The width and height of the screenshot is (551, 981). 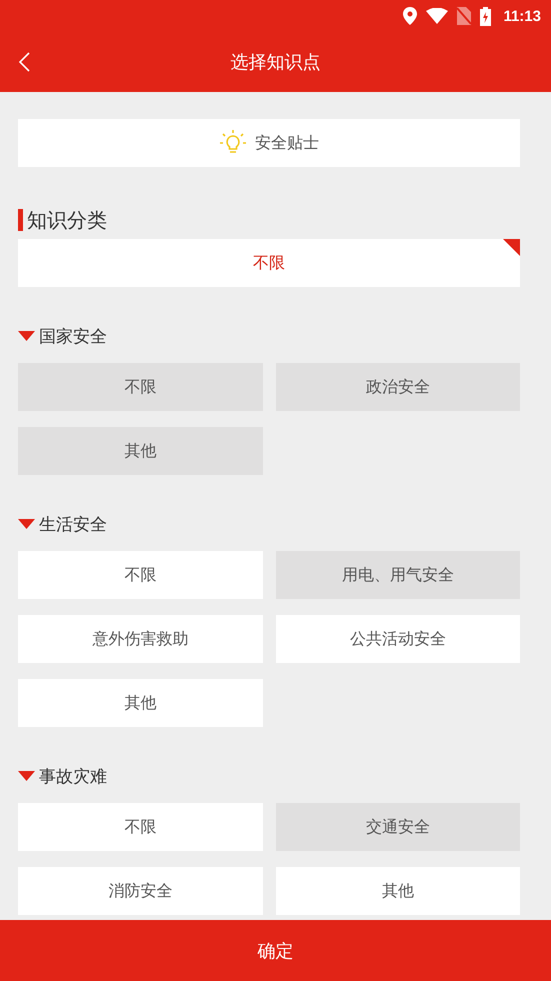 What do you see at coordinates (275, 62) in the screenshot?
I see `page-title: 选择知识点` at bounding box center [275, 62].